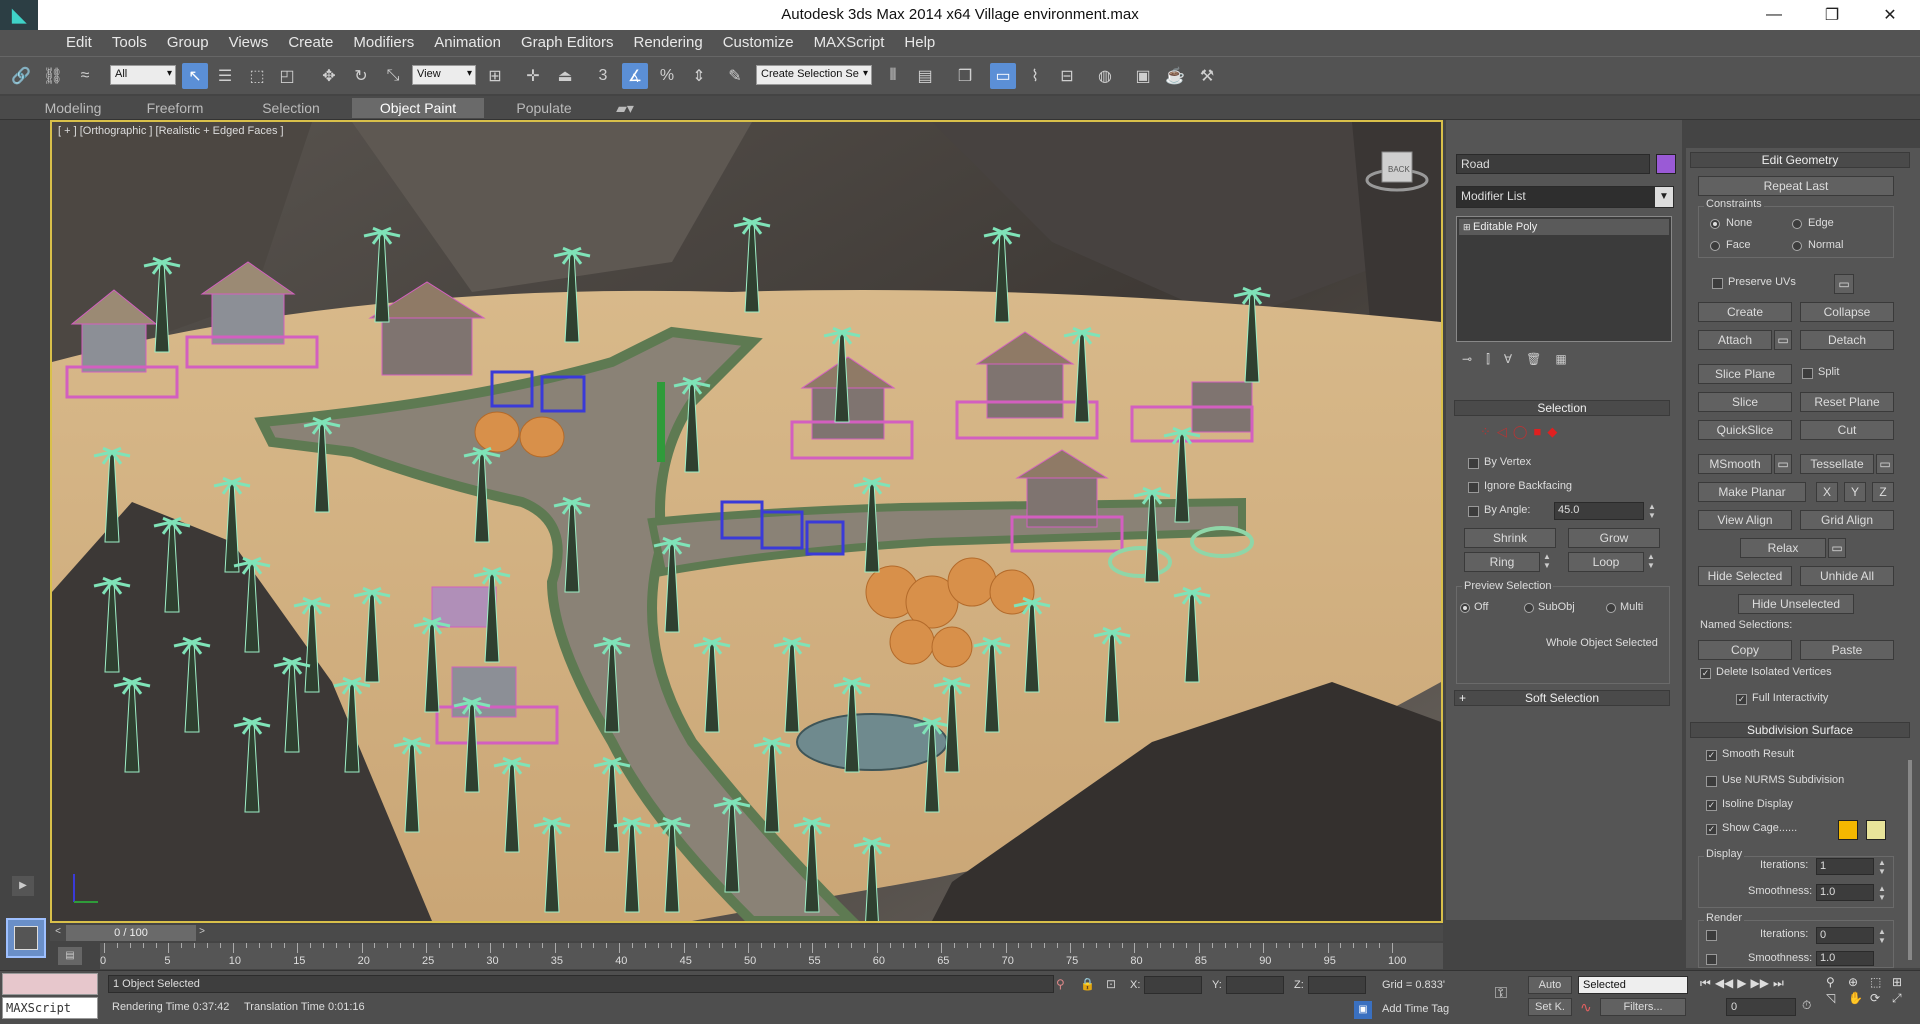 The width and height of the screenshot is (1920, 1024). Describe the element at coordinates (1473, 487) in the screenshot. I see `ignore-backfacing-checkbox` at that location.